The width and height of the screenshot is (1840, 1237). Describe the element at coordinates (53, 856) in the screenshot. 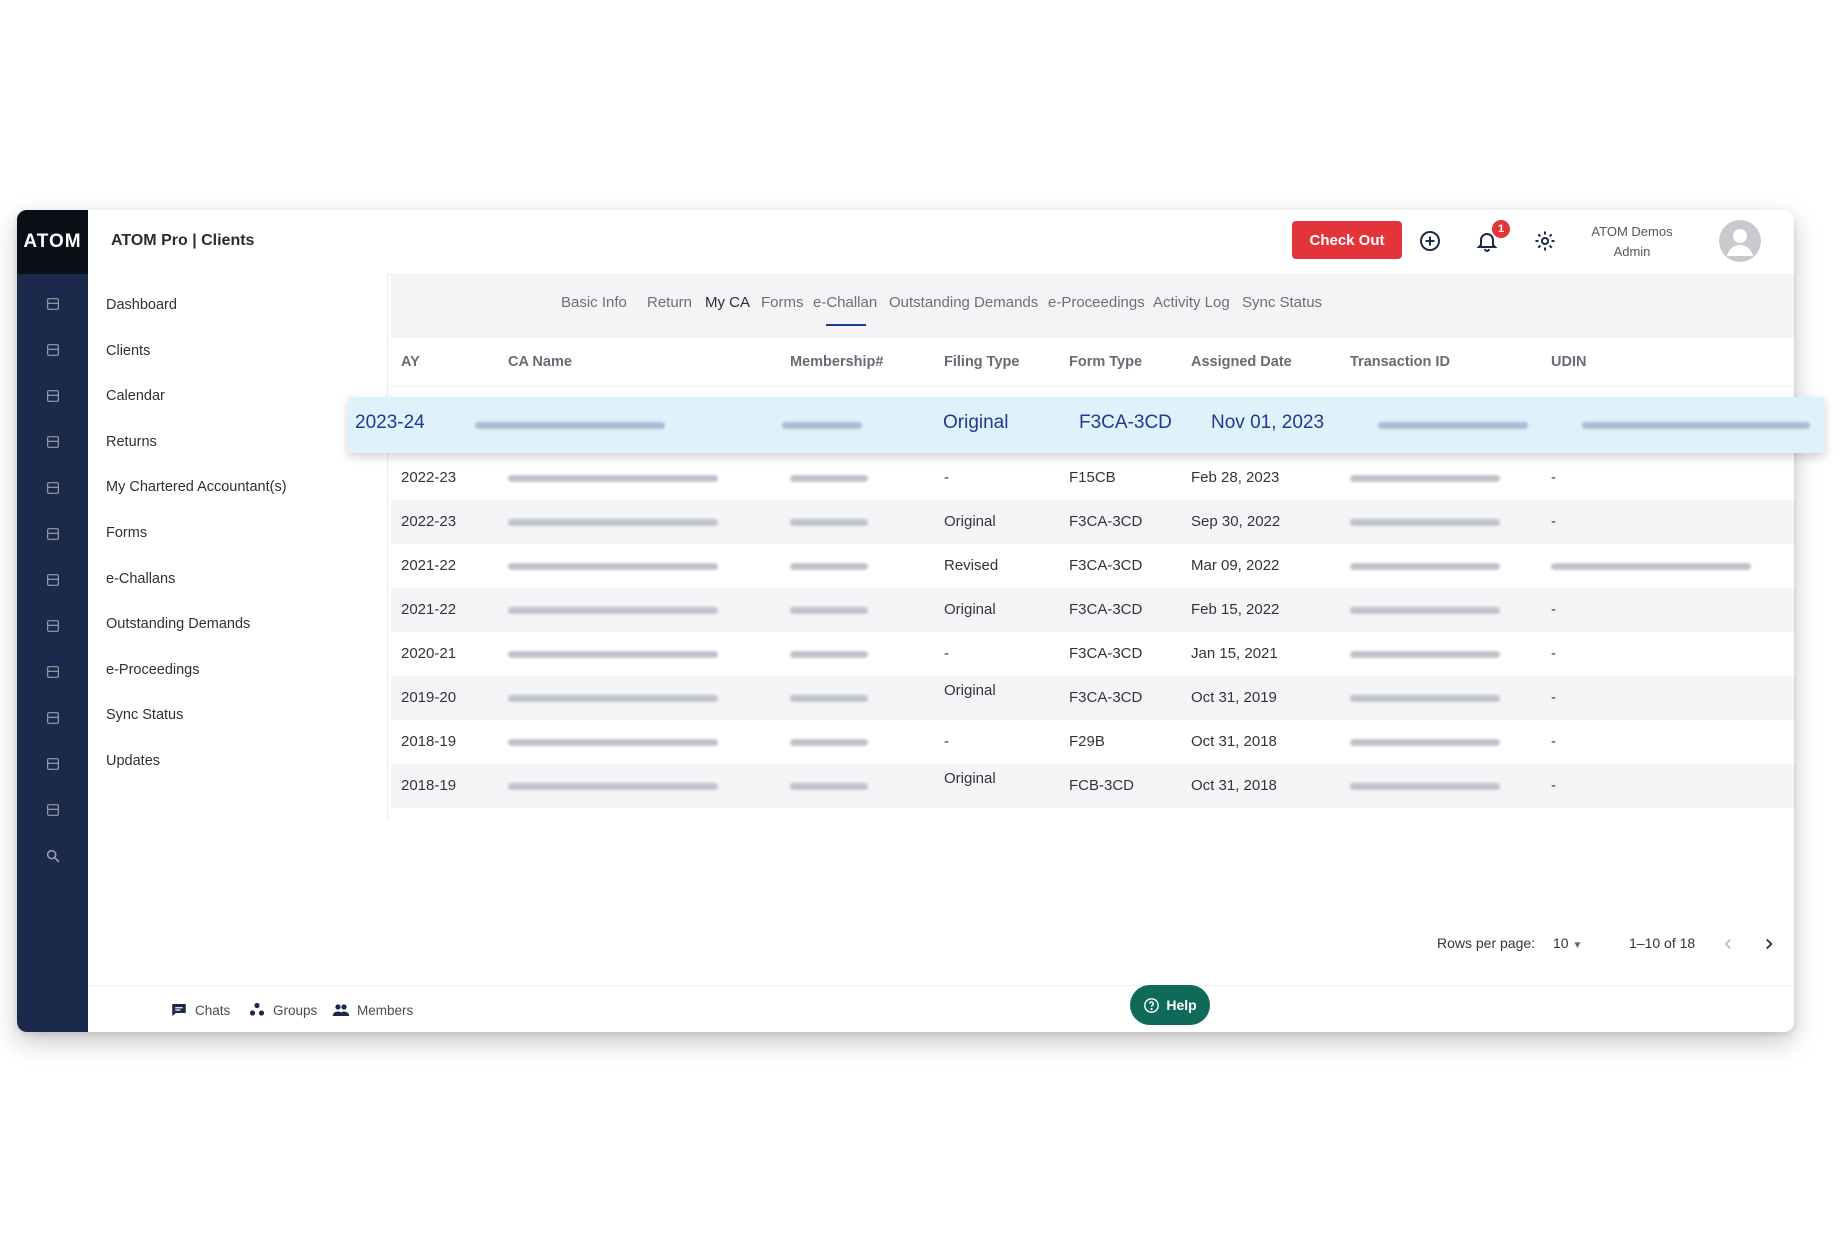

I see `search-icon` at that location.